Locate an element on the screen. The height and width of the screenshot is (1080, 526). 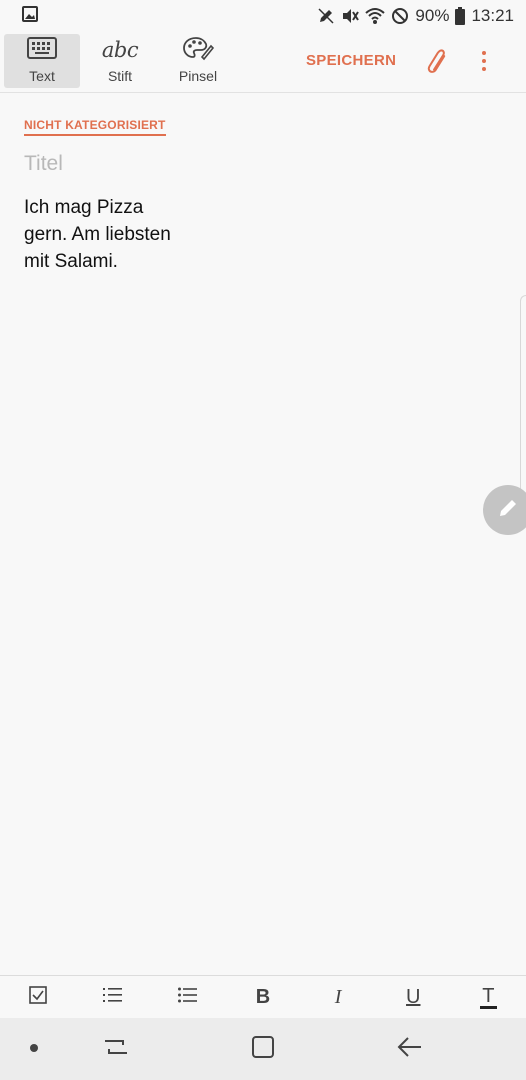
clock: 13:21 is located at coordinates (492, 15).